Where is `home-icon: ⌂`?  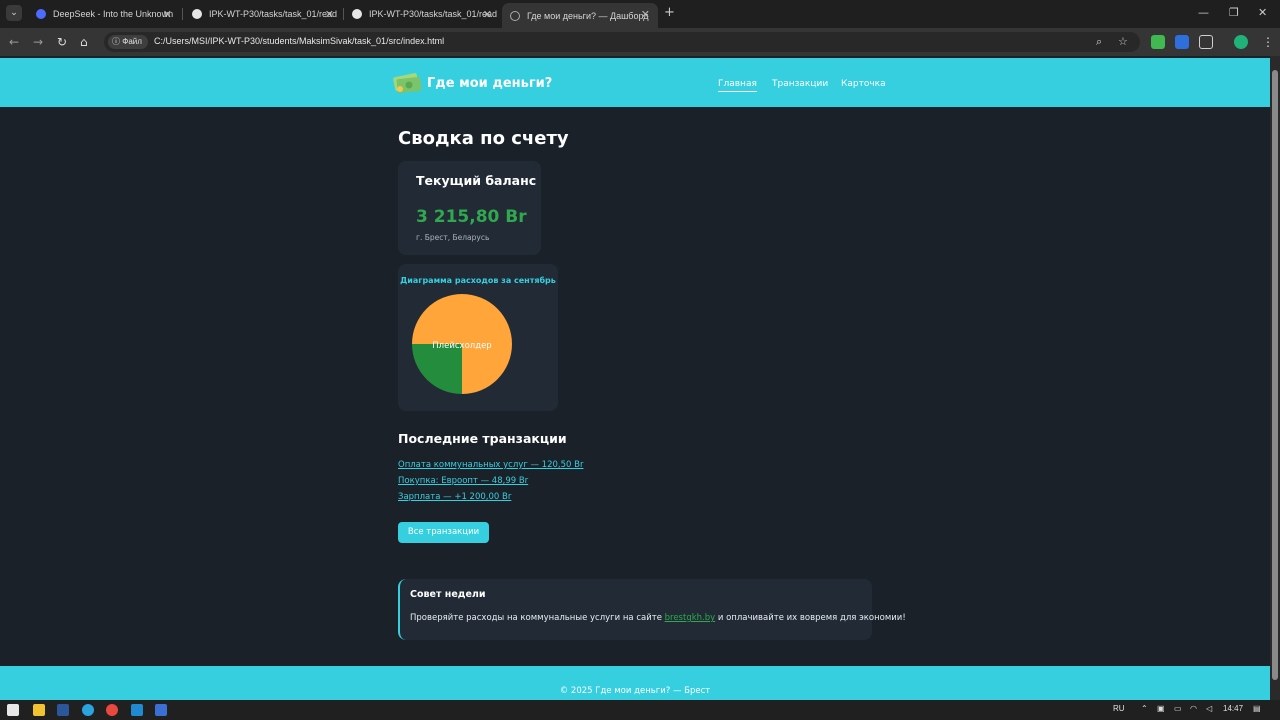
home-icon: ⌂ is located at coordinates (84, 42).